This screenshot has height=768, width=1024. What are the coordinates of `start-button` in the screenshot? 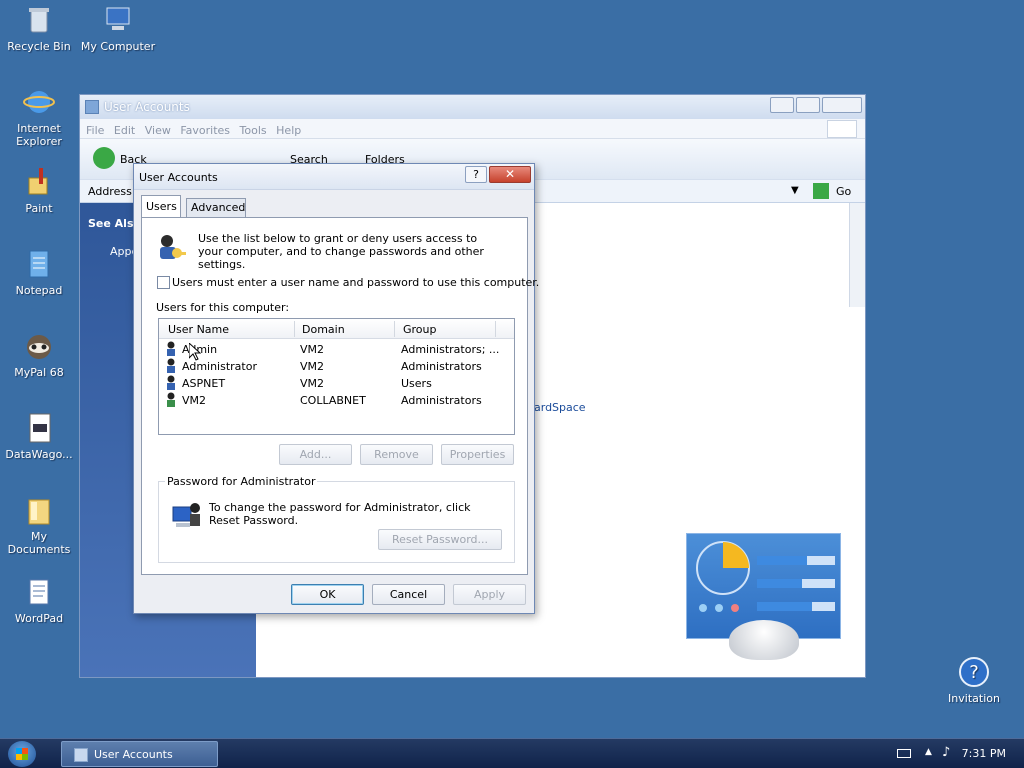 It's located at (22, 754).